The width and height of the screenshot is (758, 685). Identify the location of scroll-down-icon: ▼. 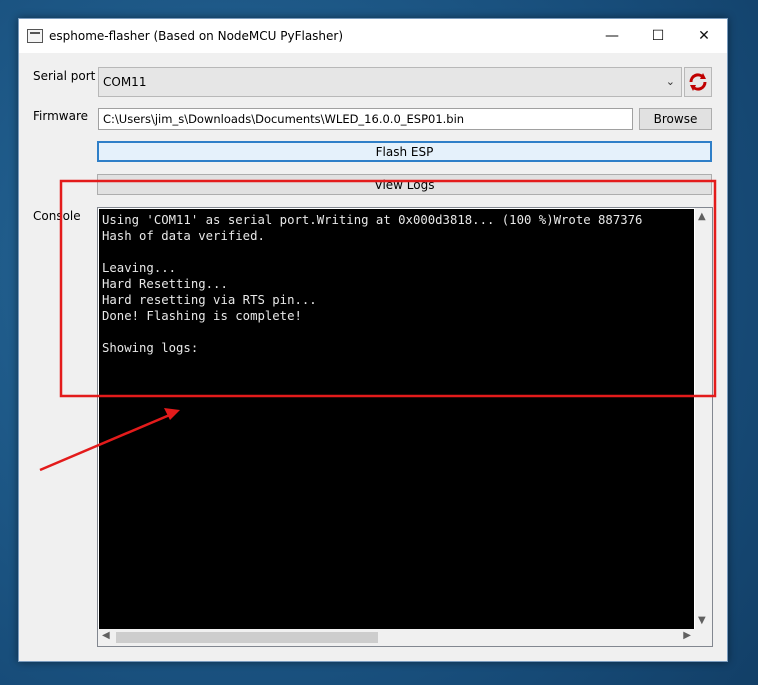
(702, 620).